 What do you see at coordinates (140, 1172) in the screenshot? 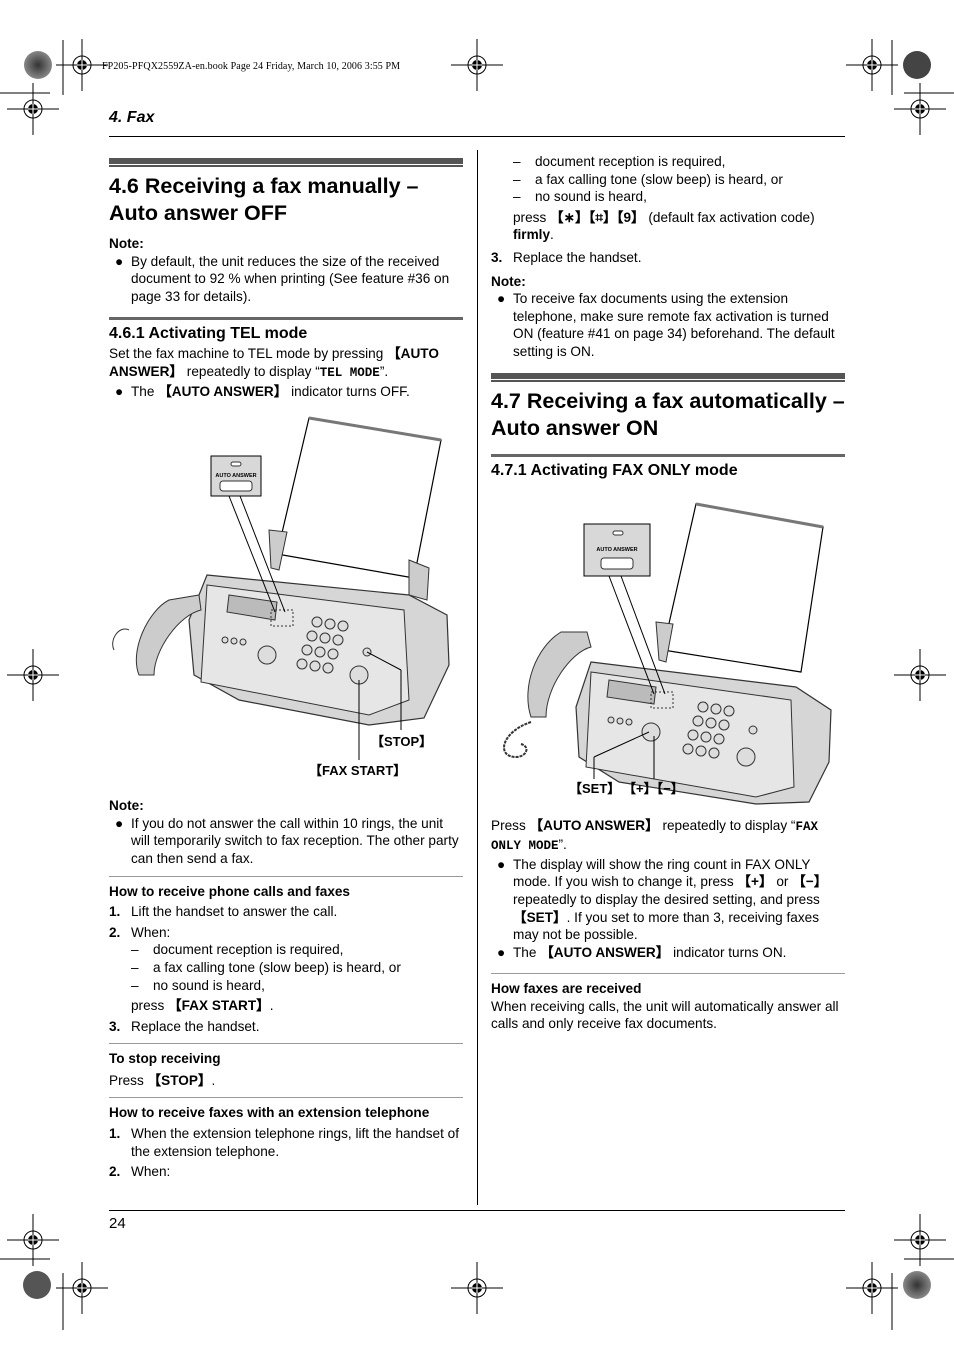
I see `ext-step-2: 2. When:` at bounding box center [140, 1172].